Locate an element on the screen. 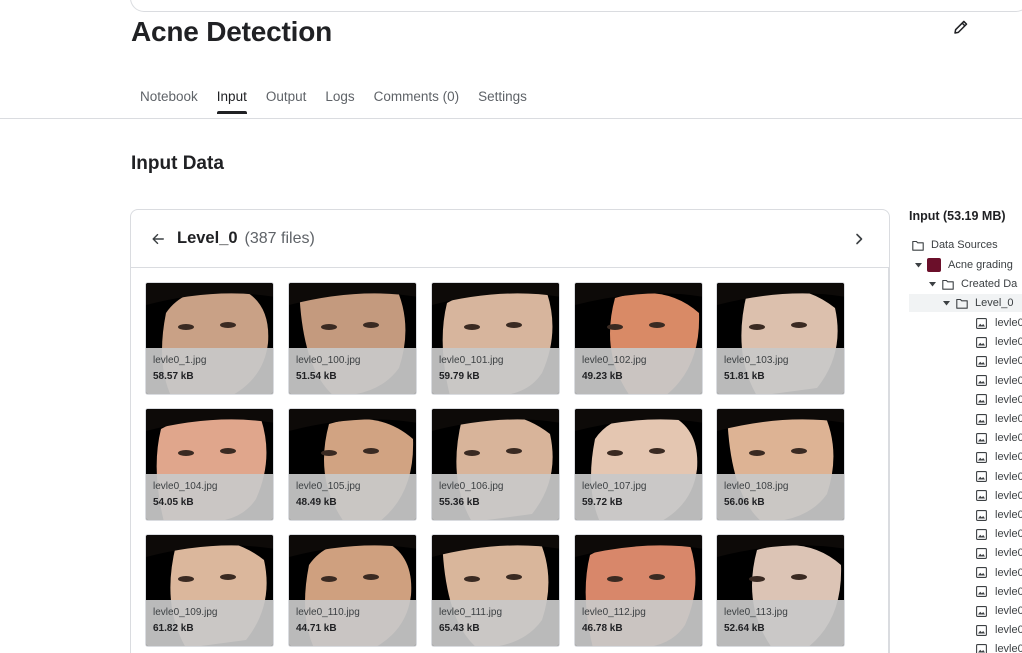  tab-logs: Logs is located at coordinates (339, 101).